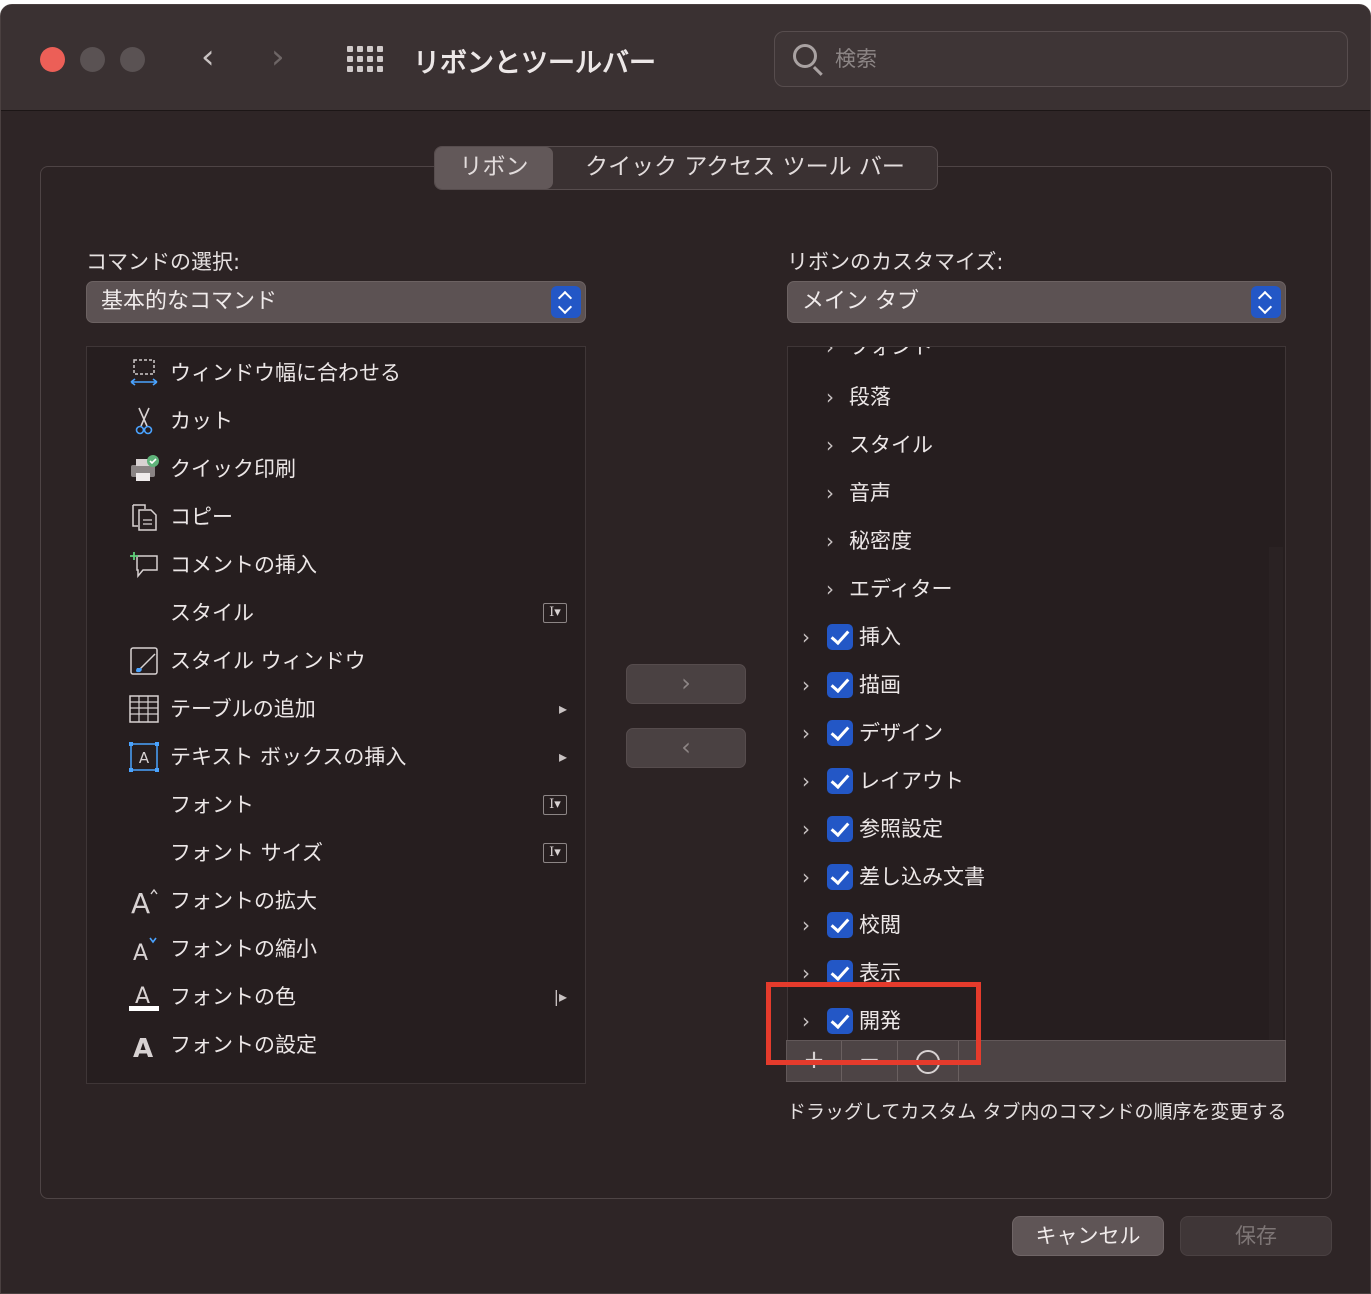 The image size is (1371, 1294). Describe the element at coordinates (336, 421) in the screenshot. I see `list-item: カット` at that location.